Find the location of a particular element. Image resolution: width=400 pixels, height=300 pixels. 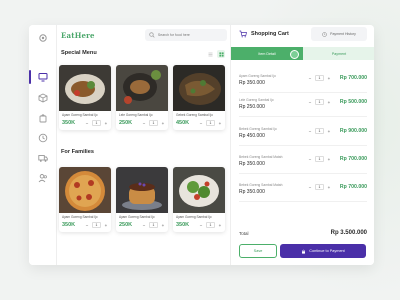

payment-history-button: Payment History is located at coordinates (339, 34).